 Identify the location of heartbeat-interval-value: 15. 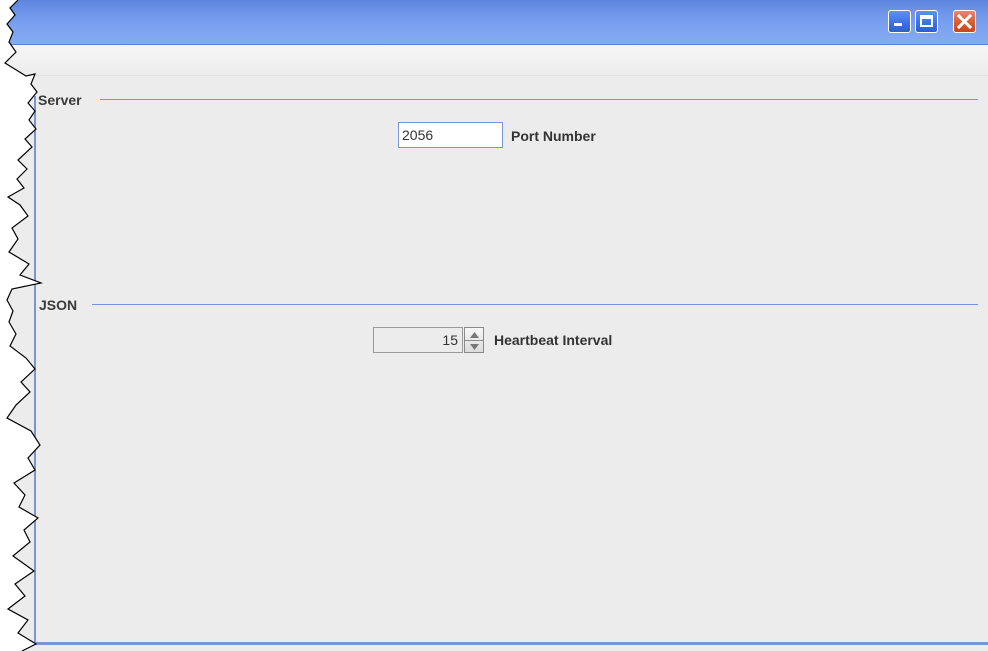
(418, 340).